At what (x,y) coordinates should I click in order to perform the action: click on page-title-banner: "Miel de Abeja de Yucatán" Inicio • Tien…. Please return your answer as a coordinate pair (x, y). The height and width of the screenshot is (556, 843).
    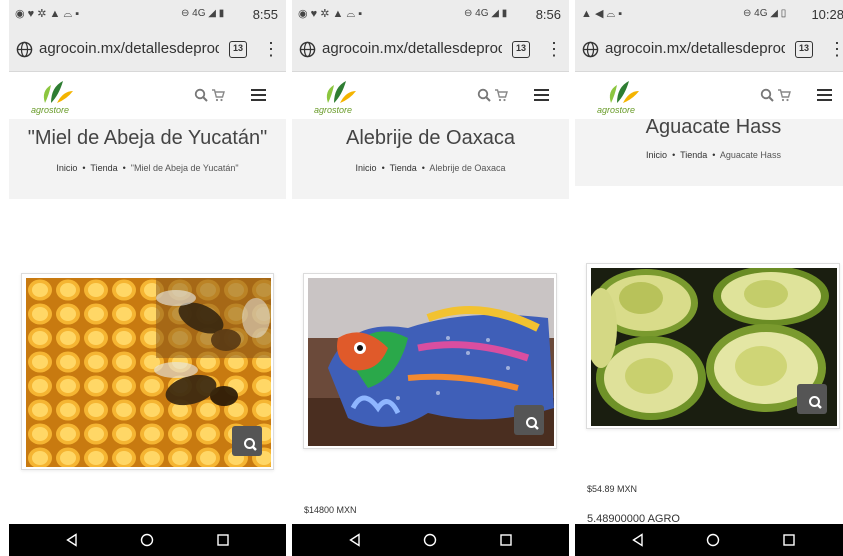
    Looking at the image, I should click on (147, 159).